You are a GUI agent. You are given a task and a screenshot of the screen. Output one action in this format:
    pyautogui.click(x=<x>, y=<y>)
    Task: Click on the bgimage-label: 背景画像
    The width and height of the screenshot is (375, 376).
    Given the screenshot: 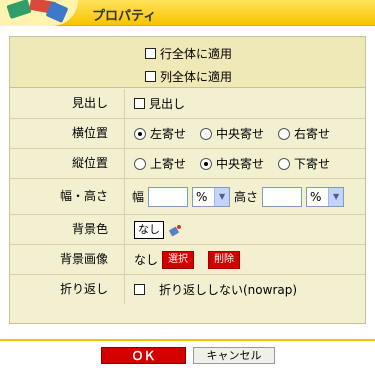 What is the action you would take?
    pyautogui.click(x=67, y=259)
    